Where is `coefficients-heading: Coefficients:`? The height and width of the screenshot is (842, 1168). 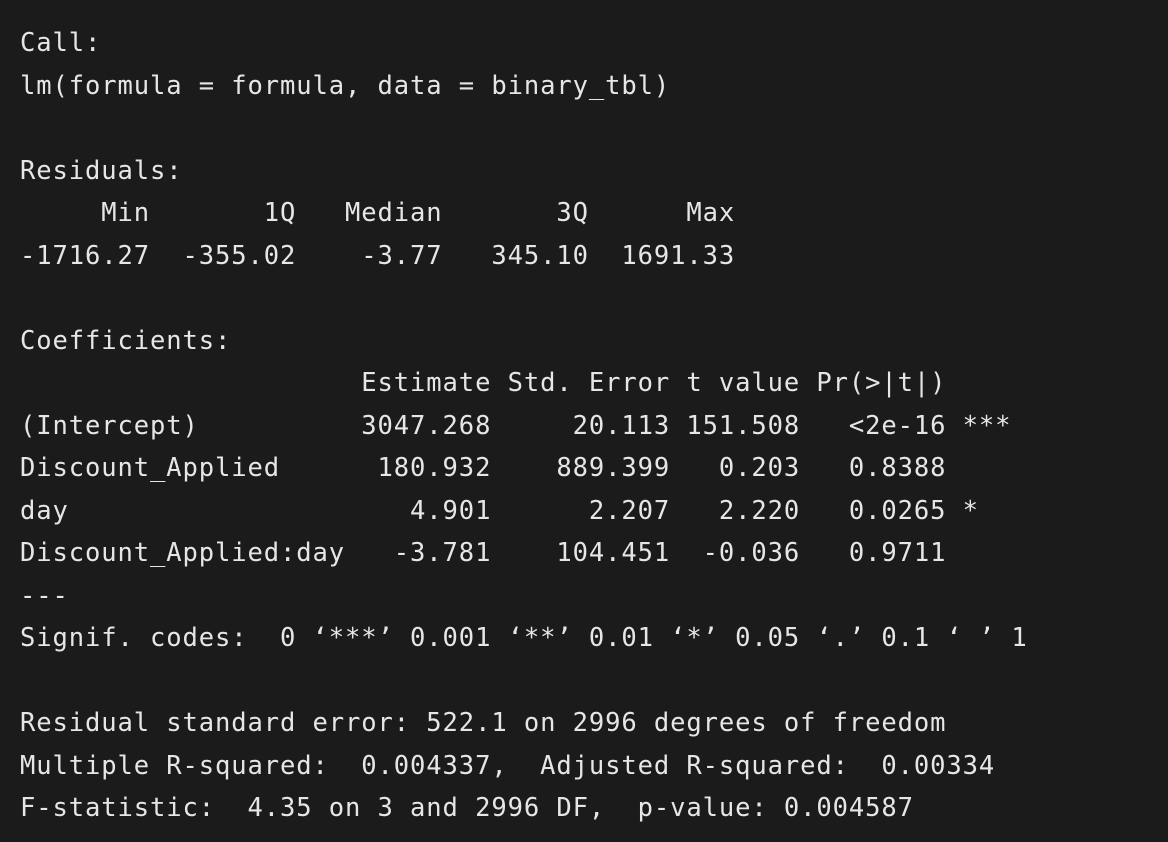
coefficients-heading: Coefficients: is located at coordinates (126, 340).